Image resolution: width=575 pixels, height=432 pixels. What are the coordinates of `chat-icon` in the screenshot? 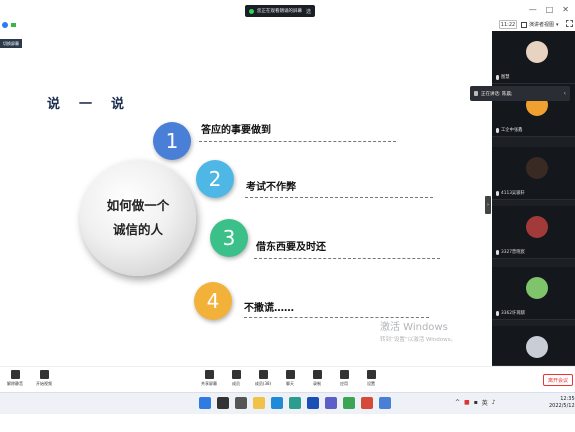 It's located at (290, 374).